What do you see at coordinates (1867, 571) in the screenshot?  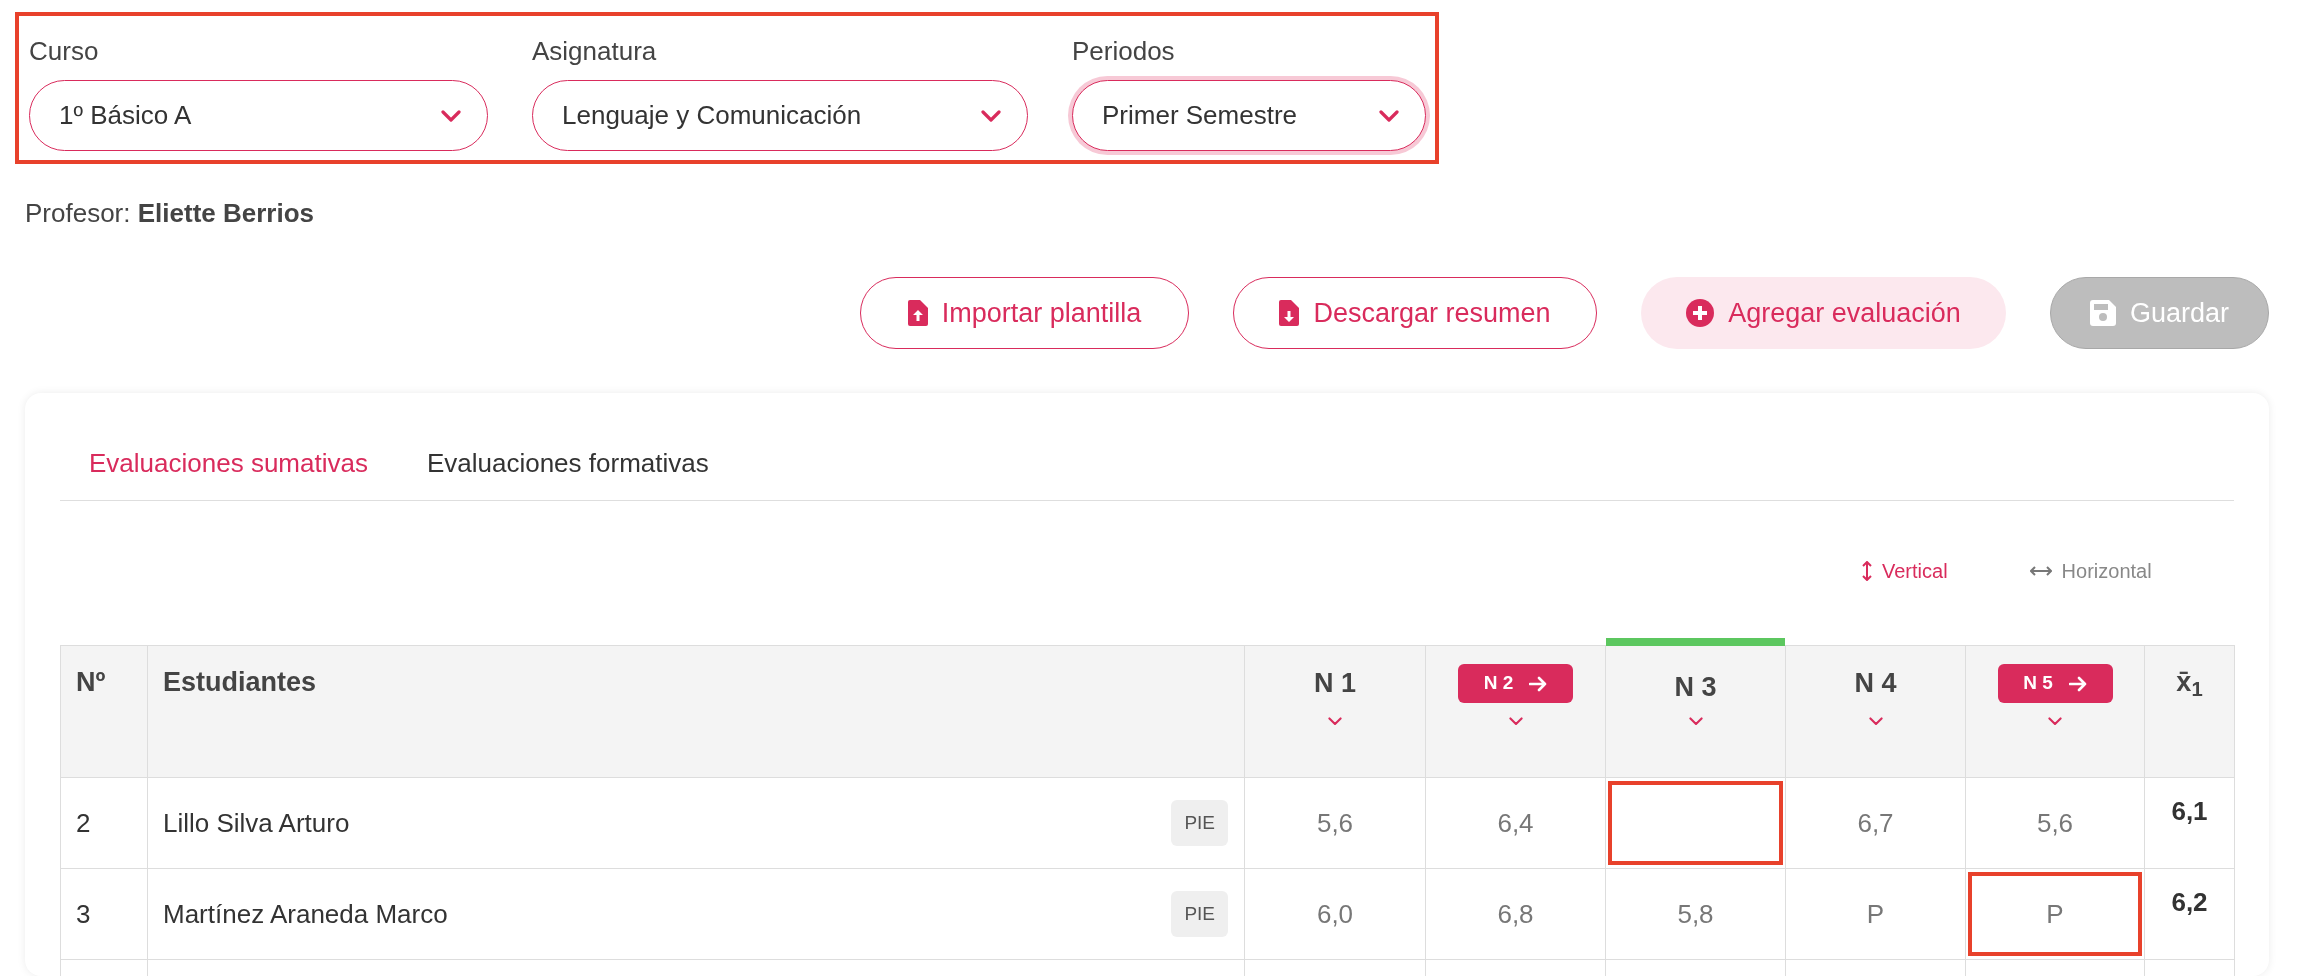 I see `vertical-arrows-icon` at bounding box center [1867, 571].